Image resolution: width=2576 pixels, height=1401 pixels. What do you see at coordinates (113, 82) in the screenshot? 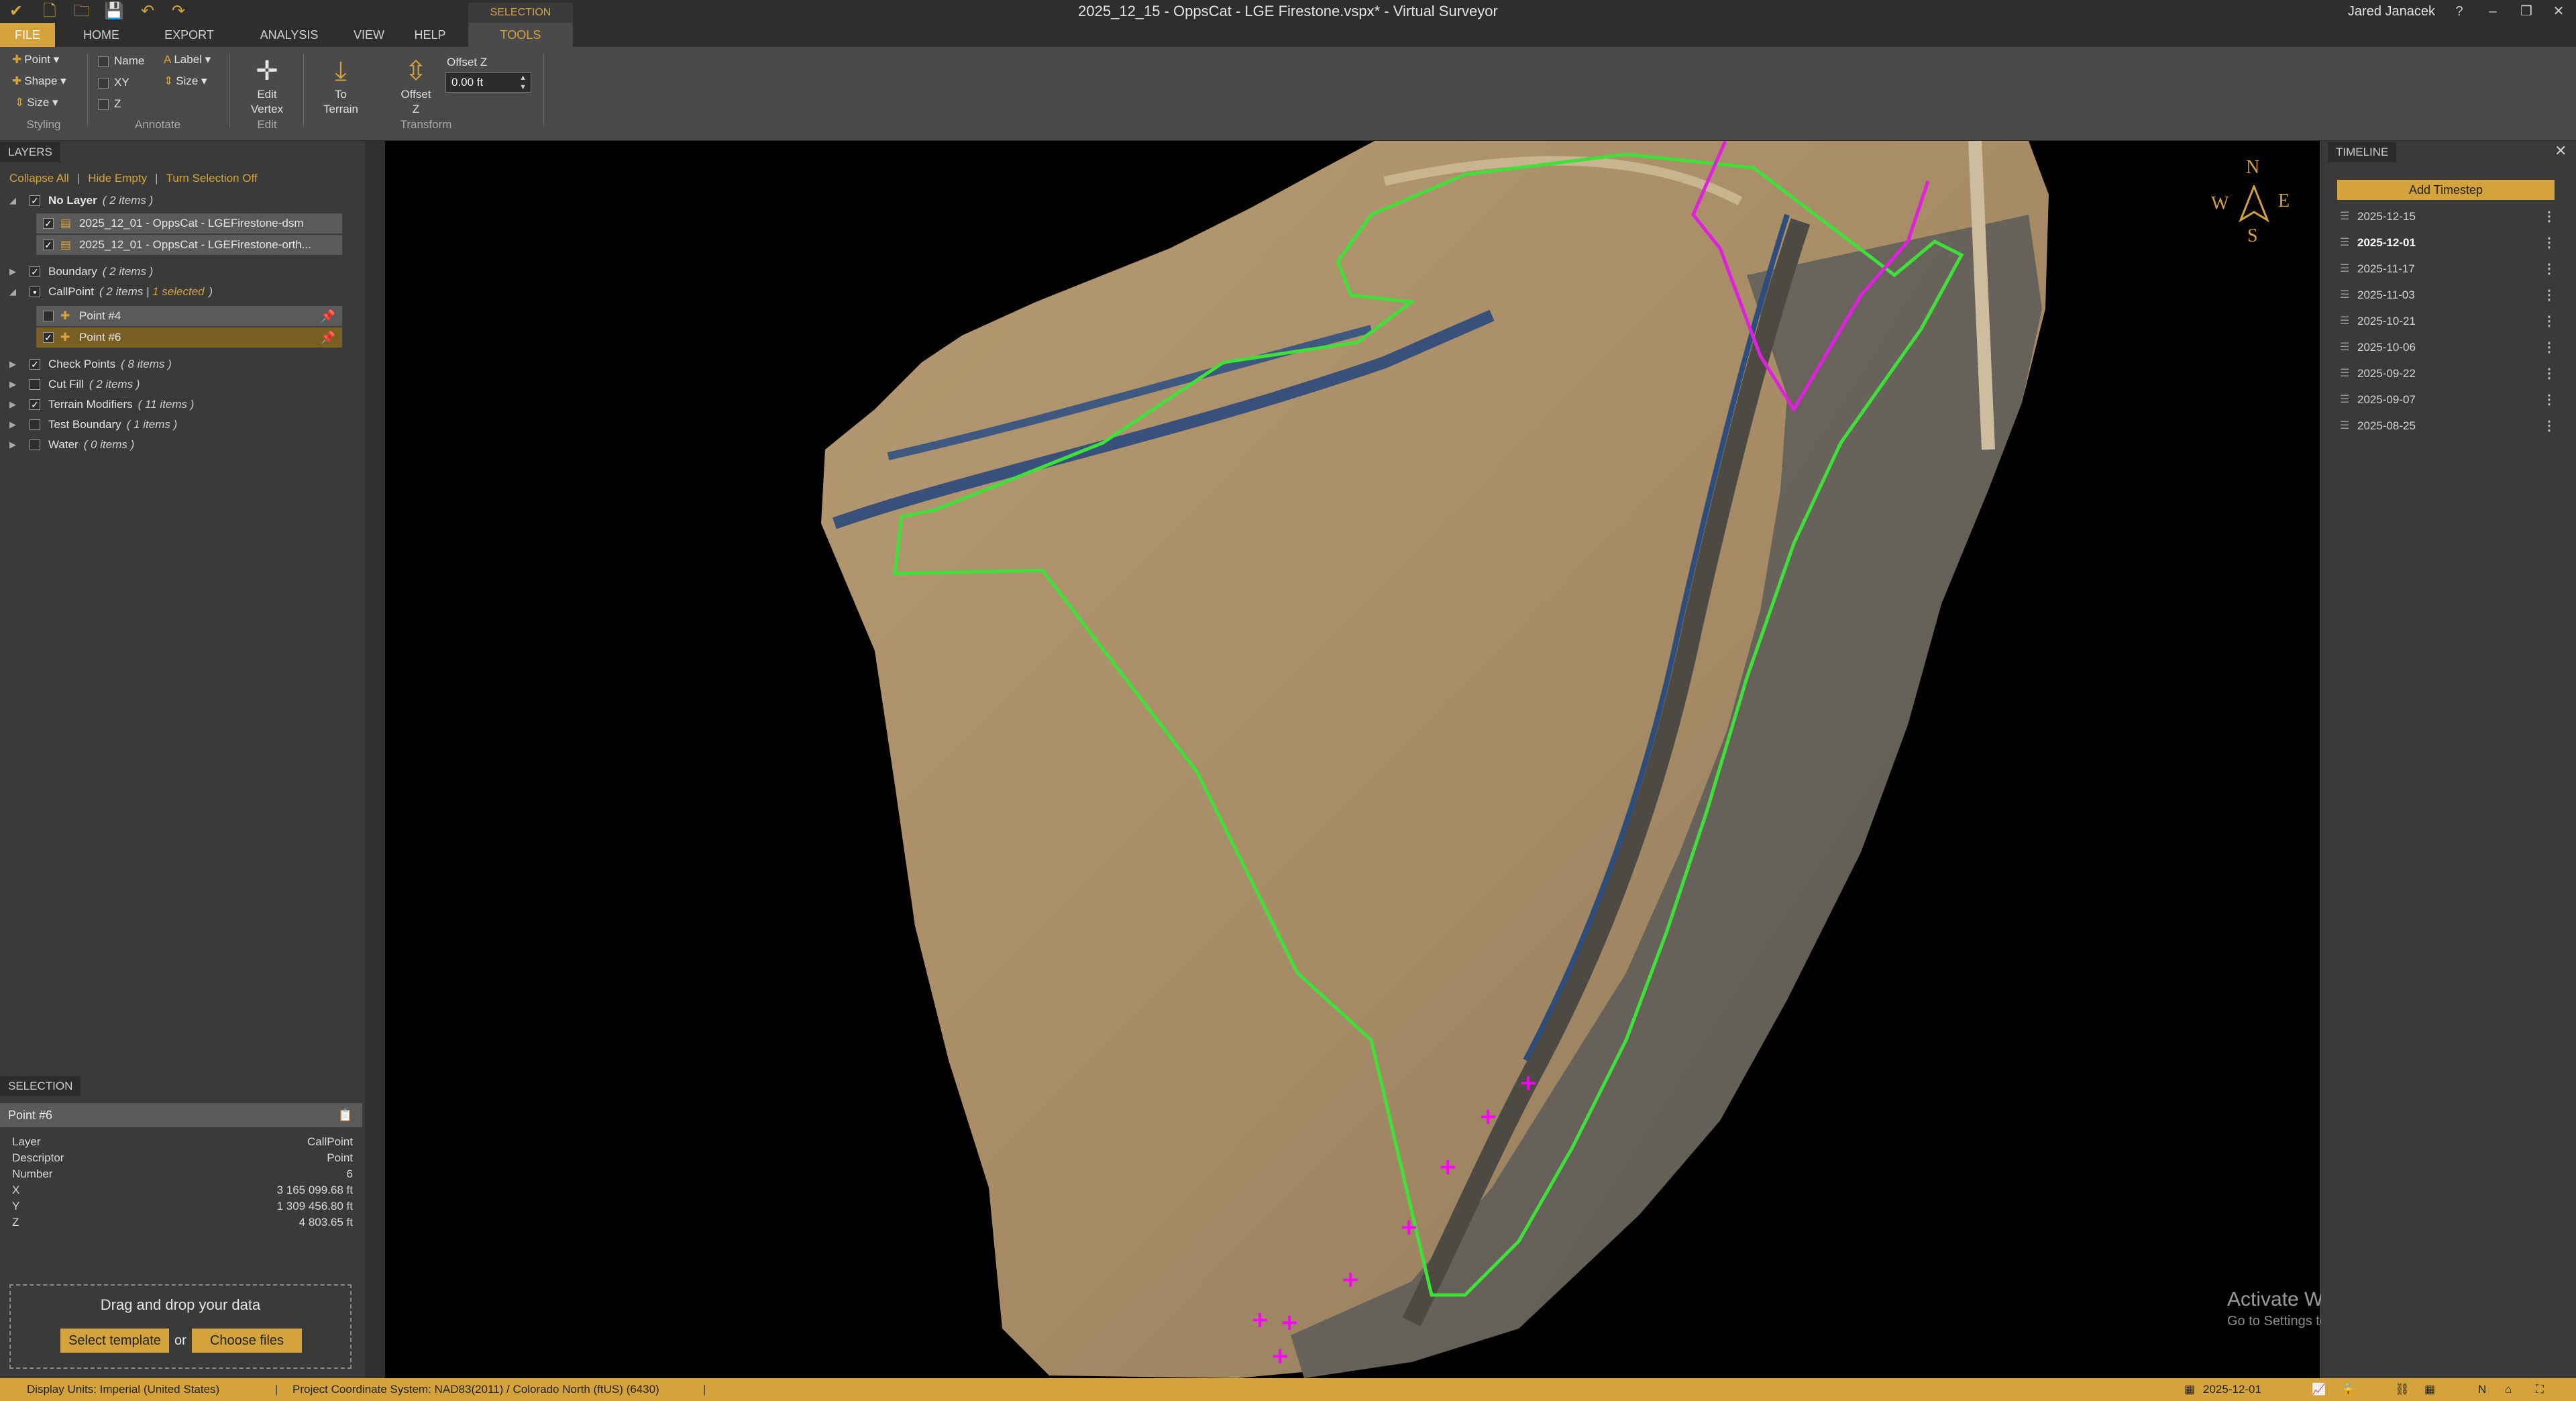
I see `annotate-xy-checkbox: XY` at bounding box center [113, 82].